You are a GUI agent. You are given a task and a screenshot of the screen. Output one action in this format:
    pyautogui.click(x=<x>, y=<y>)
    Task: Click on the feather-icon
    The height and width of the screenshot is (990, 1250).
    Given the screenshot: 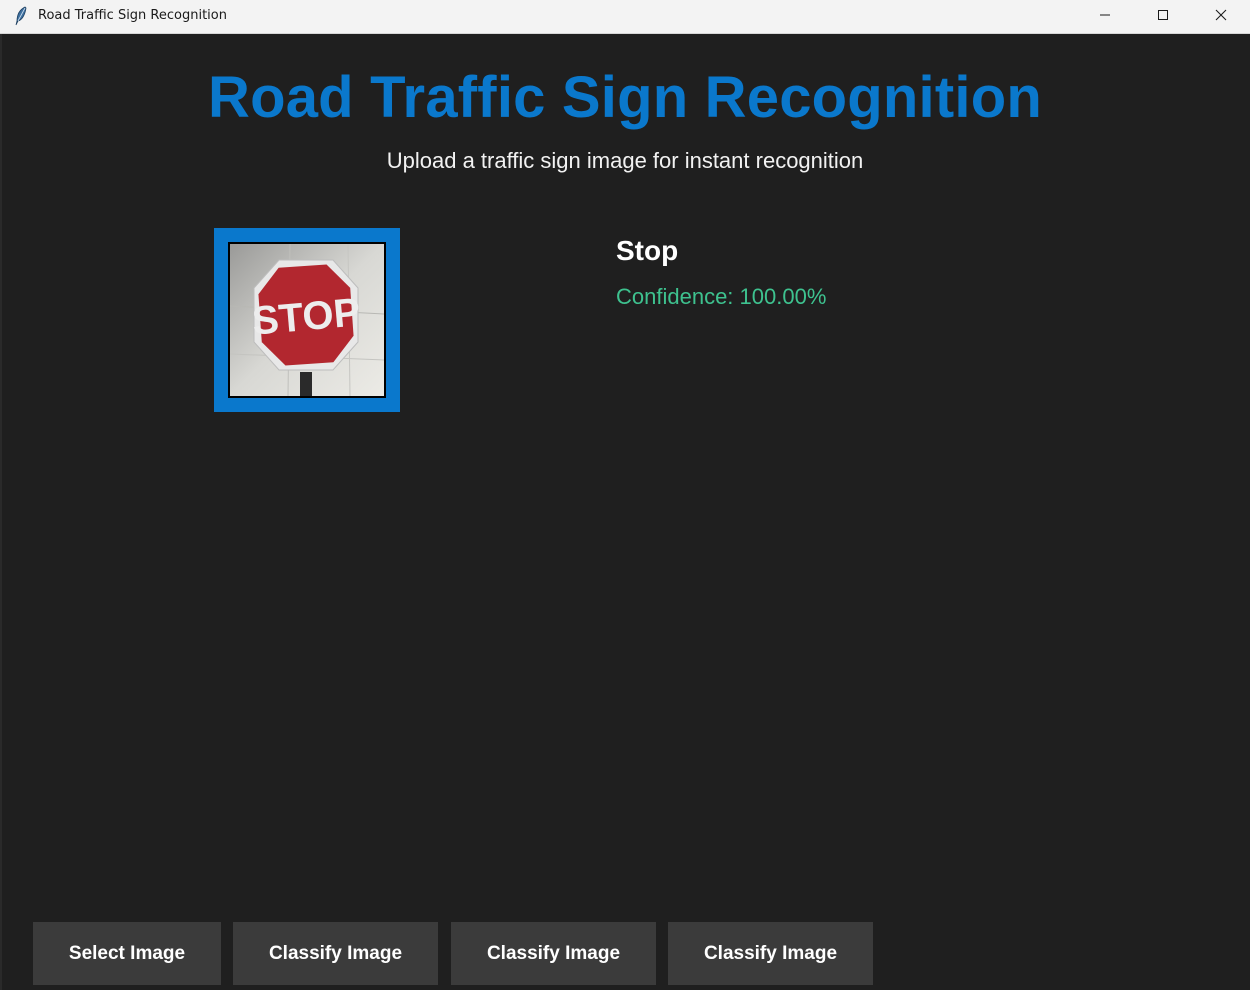 What is the action you would take?
    pyautogui.click(x=21, y=16)
    